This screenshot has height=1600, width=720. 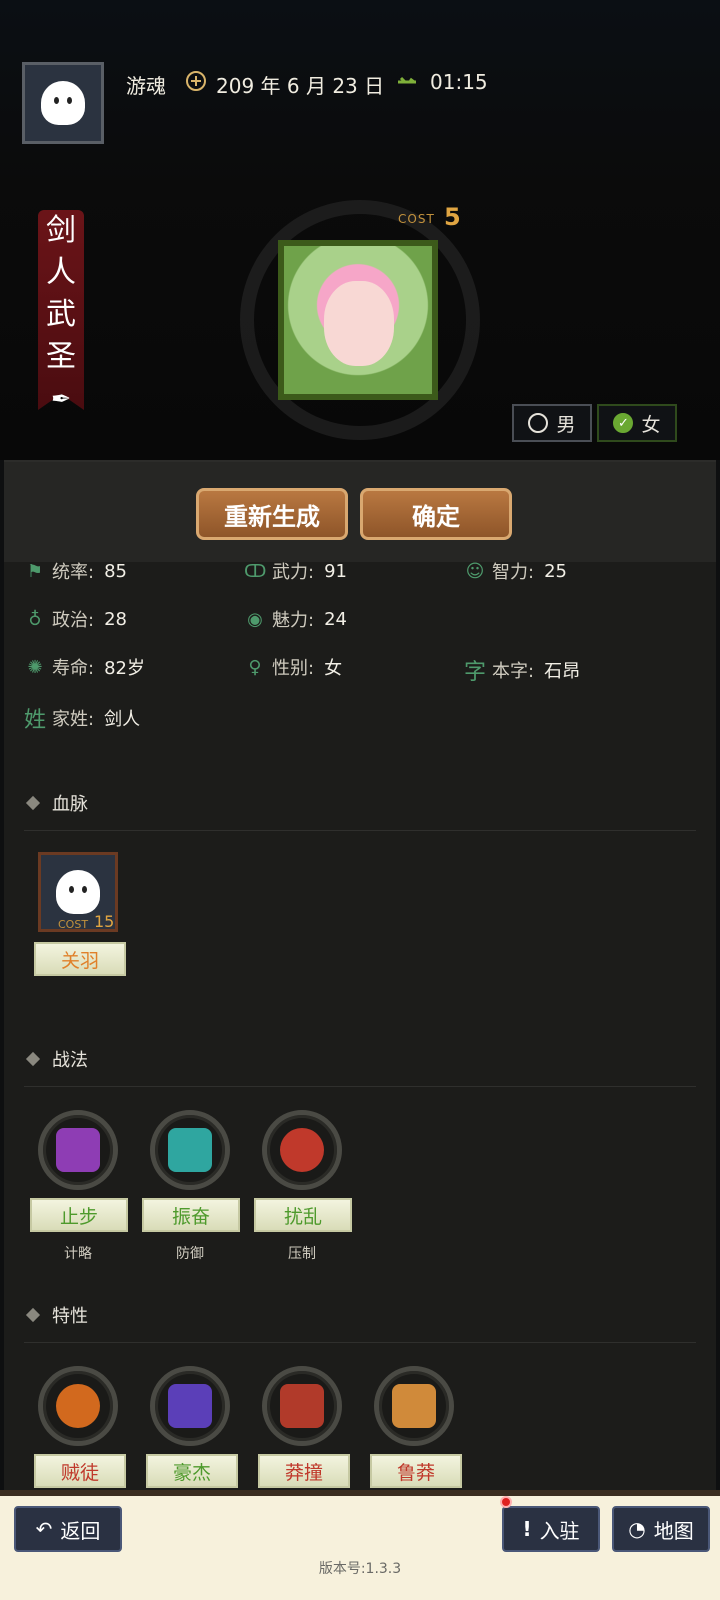 I want to click on rally-icon, so click(x=190, y=1150).